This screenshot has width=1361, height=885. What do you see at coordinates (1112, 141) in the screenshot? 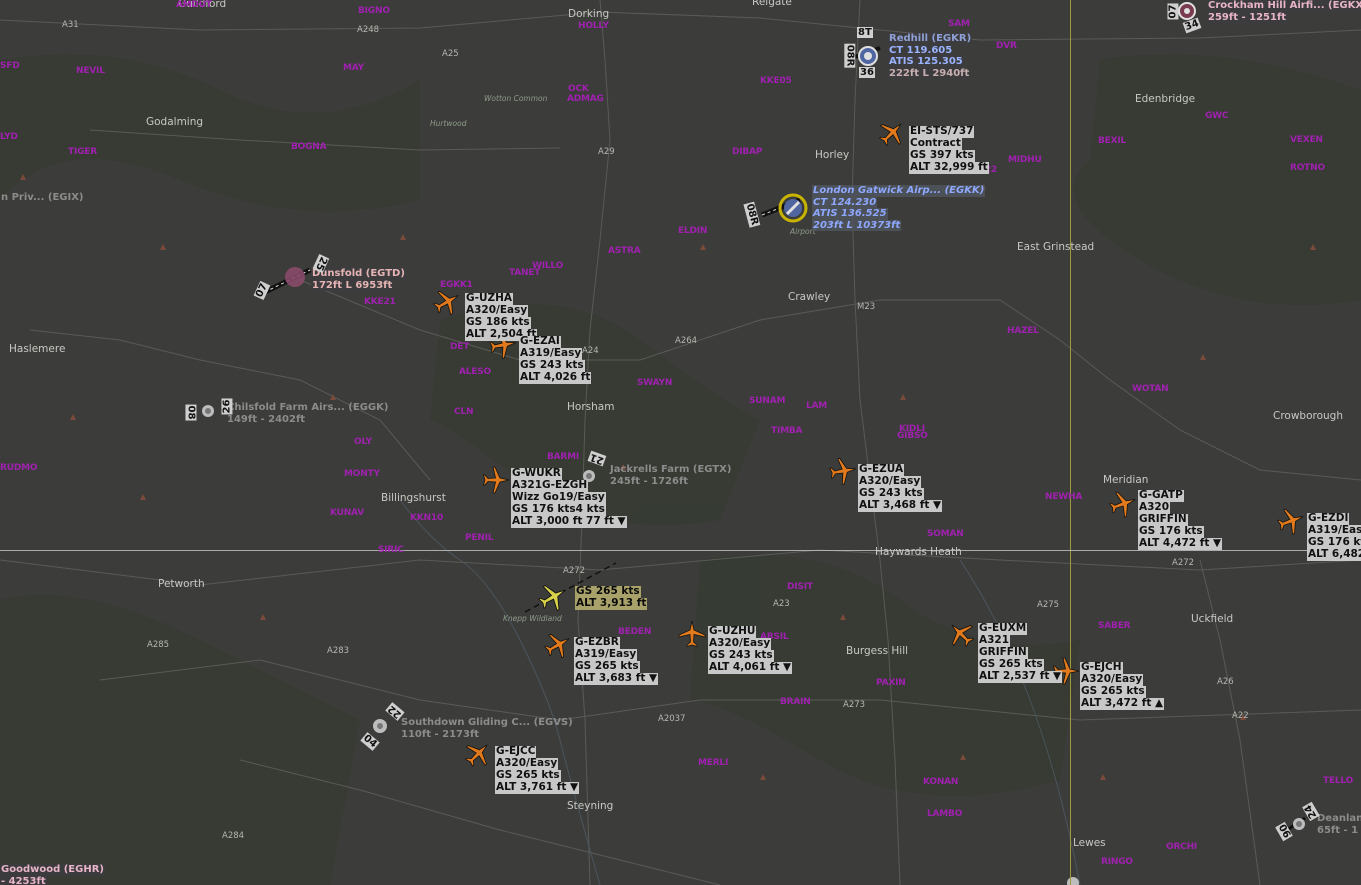
I see `waypoint-label: BEXIL` at bounding box center [1112, 141].